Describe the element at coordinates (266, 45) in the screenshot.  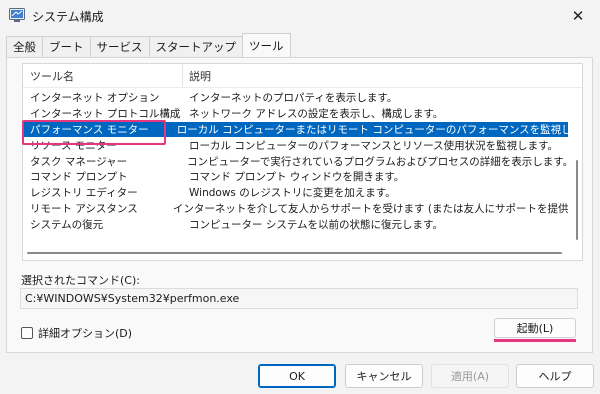
I see `tab-tools: ツール` at that location.